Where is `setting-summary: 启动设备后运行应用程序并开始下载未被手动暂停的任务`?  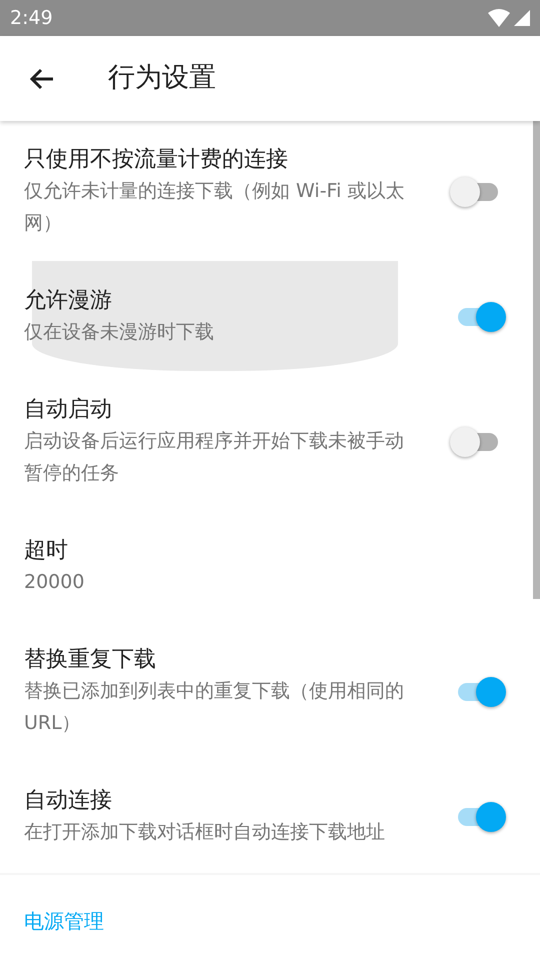
setting-summary: 启动设备后运行应用程序并开始下载未被手动暂停的任务 is located at coordinates (214, 457).